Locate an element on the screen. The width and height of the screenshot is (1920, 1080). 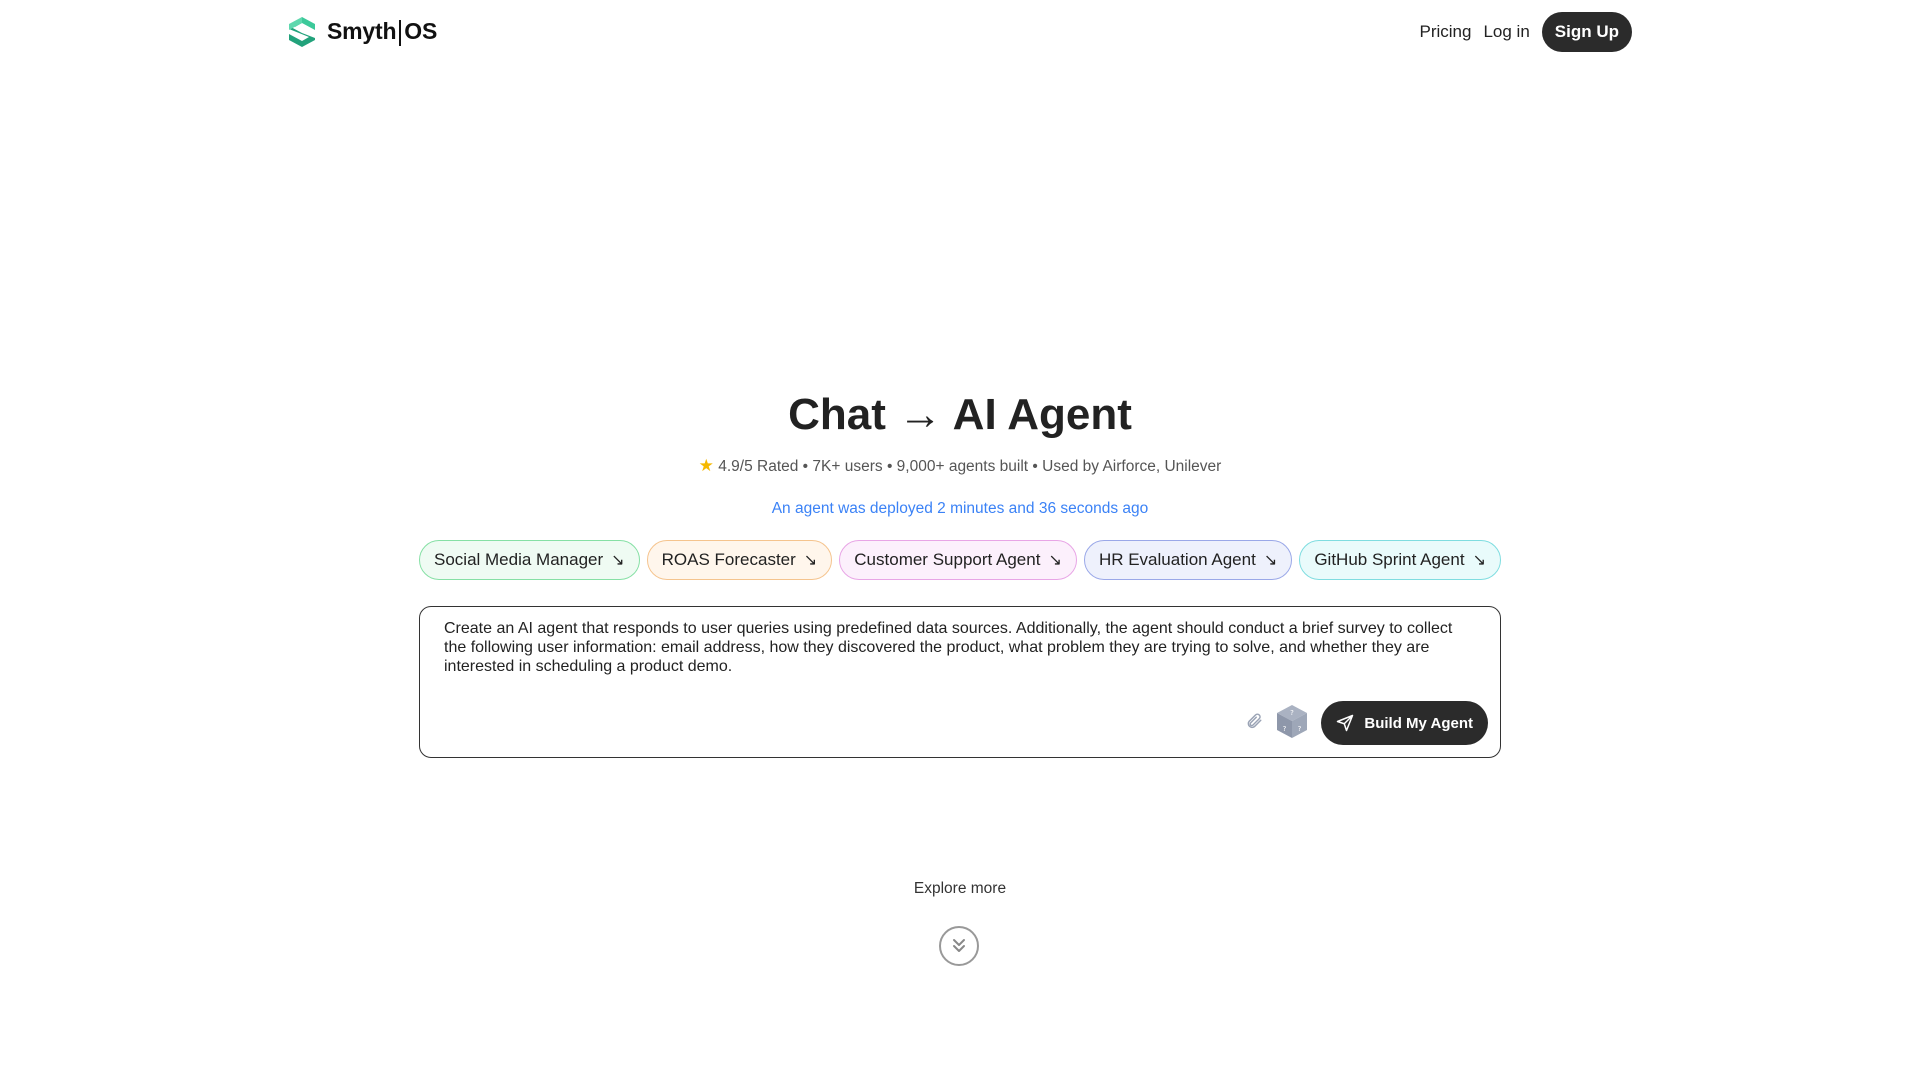
template-chip: Social Media Manager ↘ is located at coordinates (529, 560).